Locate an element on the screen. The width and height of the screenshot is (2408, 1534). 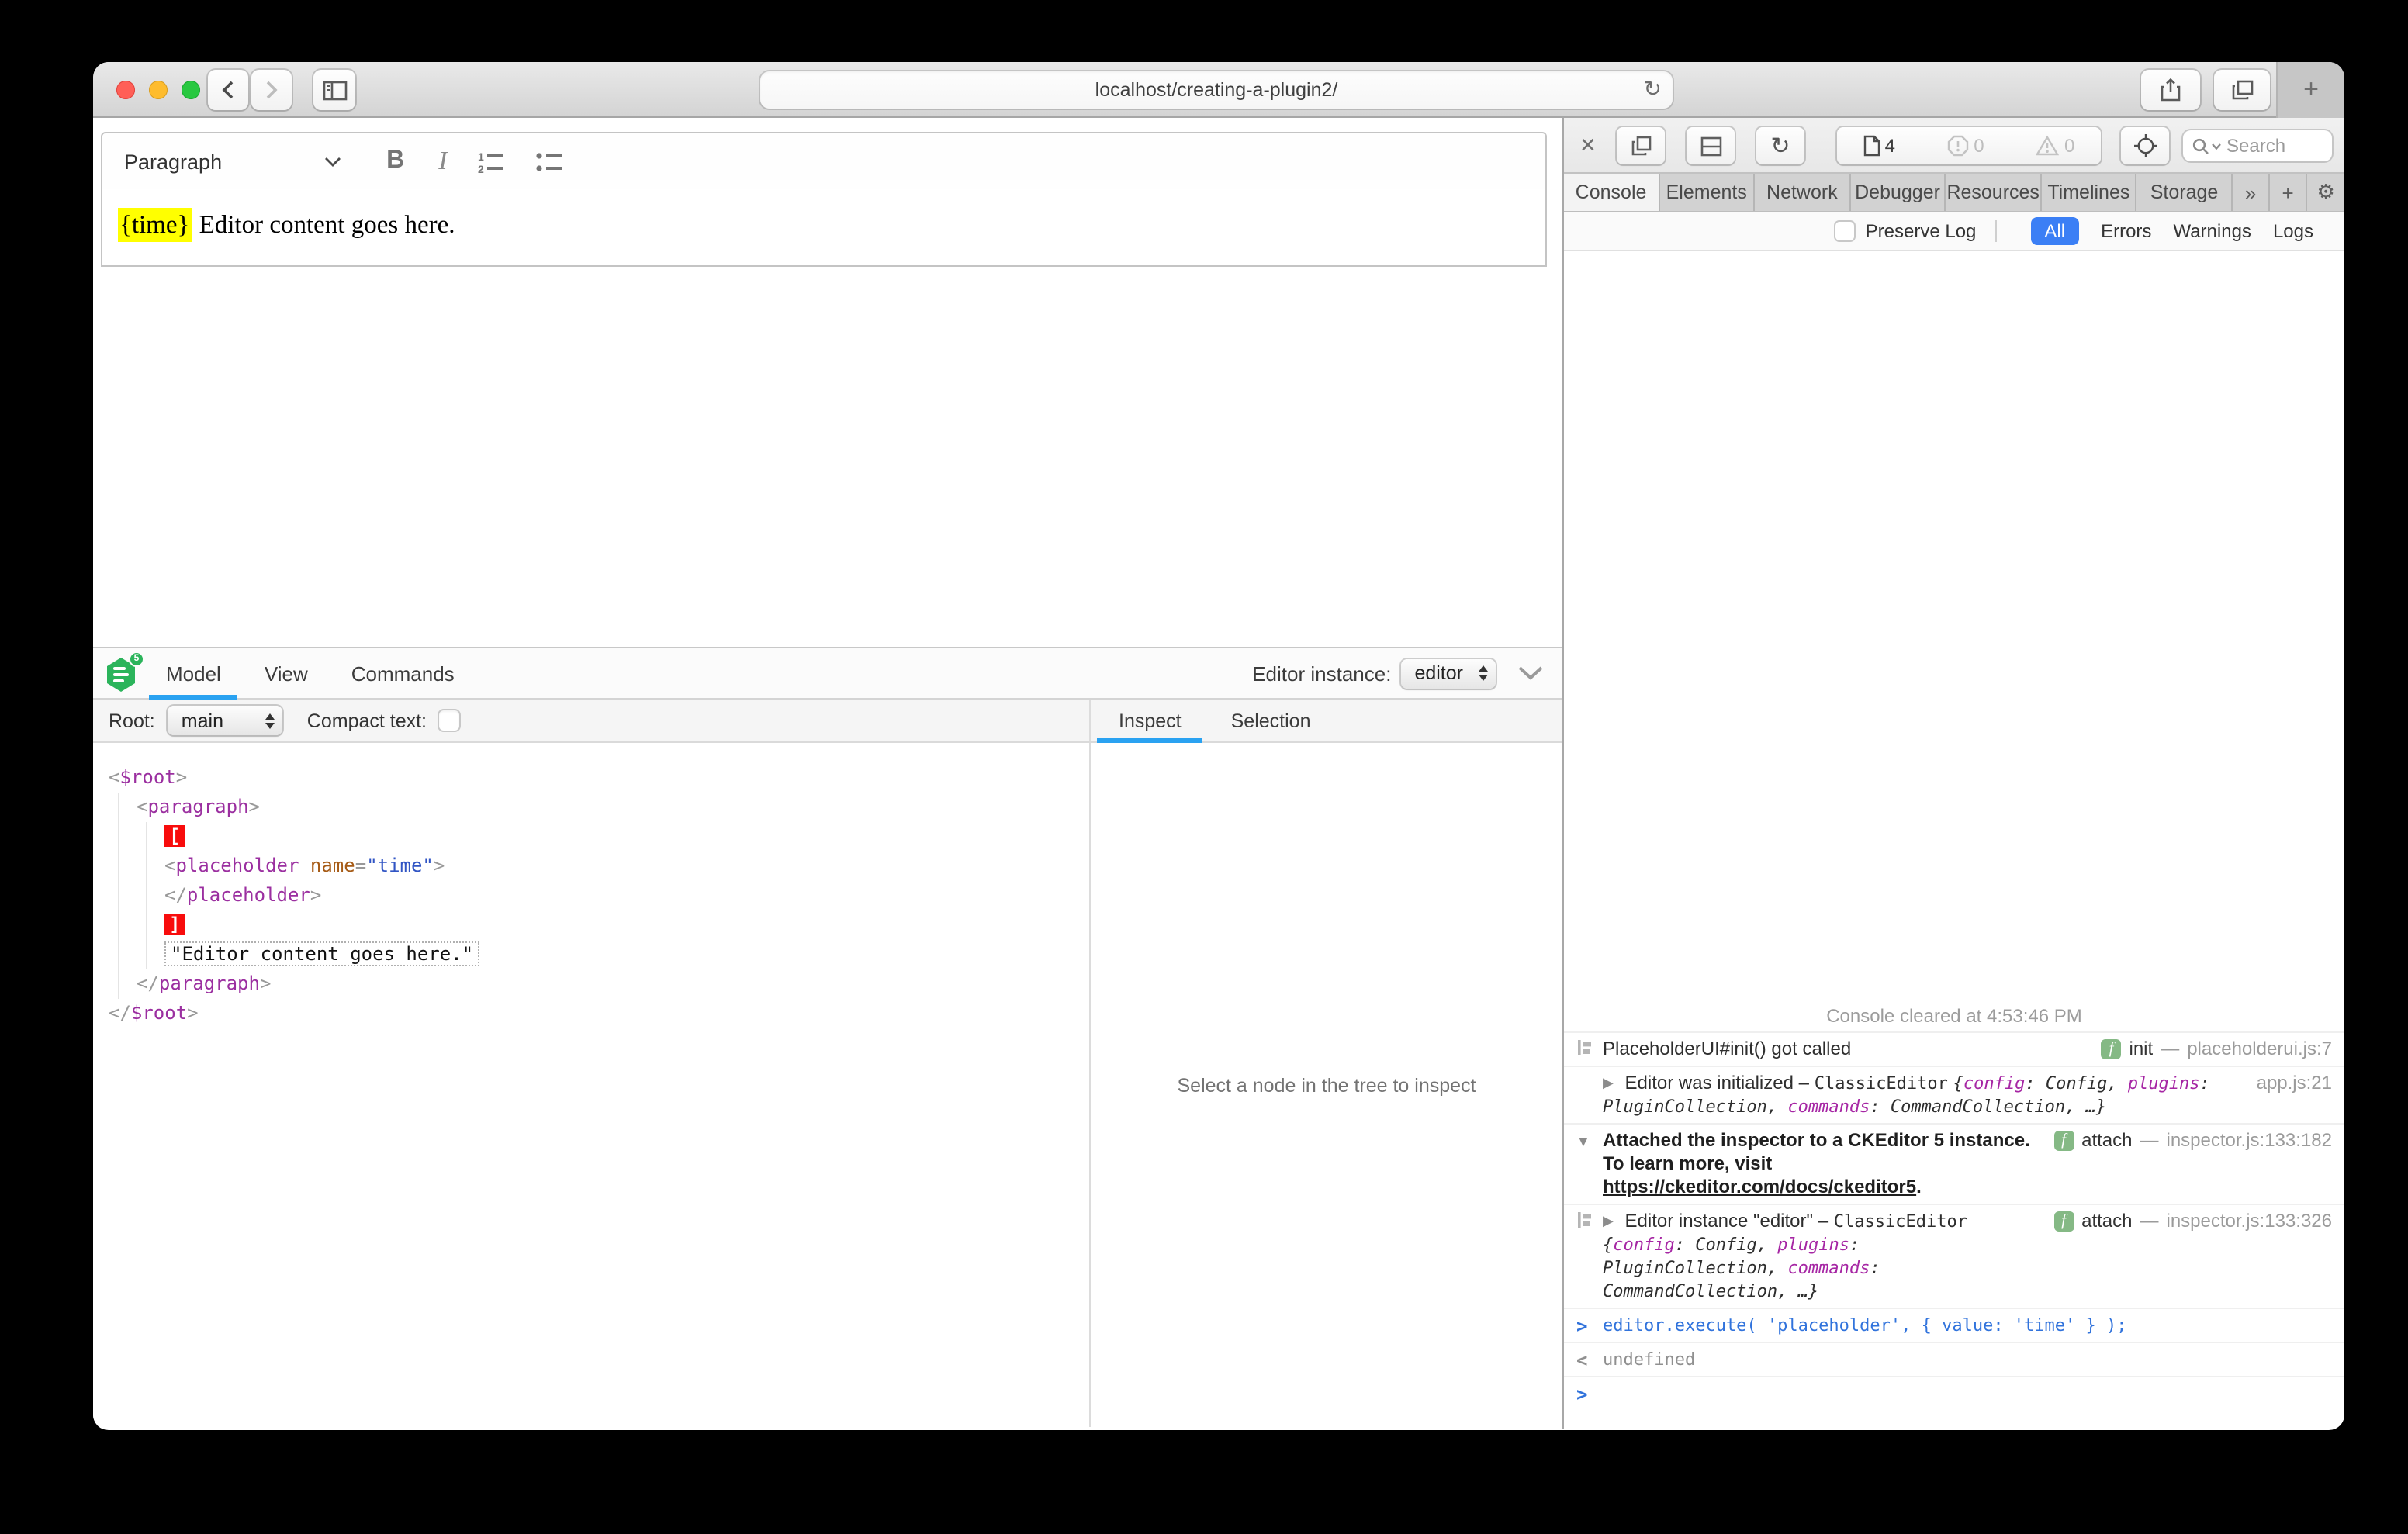
tab-view: View is located at coordinates (286, 673).